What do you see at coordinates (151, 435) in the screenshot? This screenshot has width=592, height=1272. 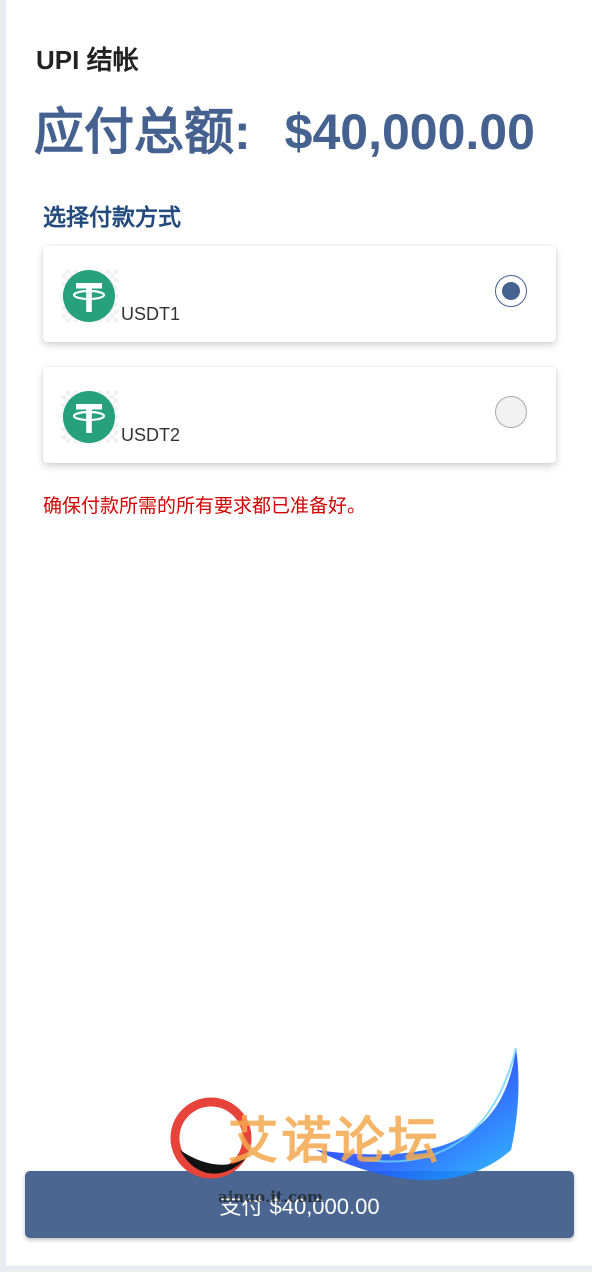 I see `payment-method-label: USDT2` at bounding box center [151, 435].